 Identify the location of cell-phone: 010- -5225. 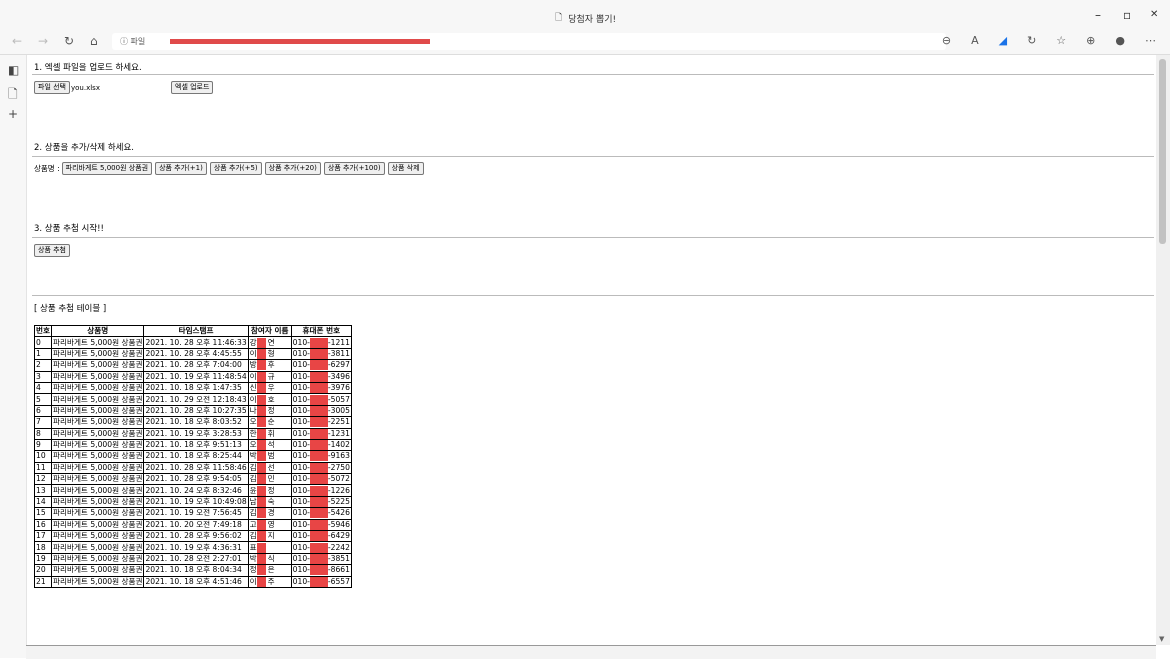
(321, 502).